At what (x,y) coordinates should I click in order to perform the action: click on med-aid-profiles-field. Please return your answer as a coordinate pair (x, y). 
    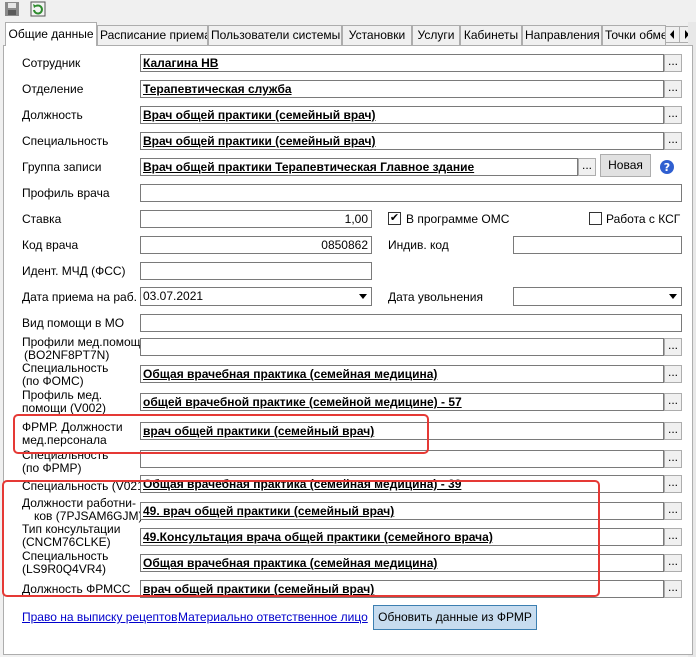
    Looking at the image, I should click on (402, 347).